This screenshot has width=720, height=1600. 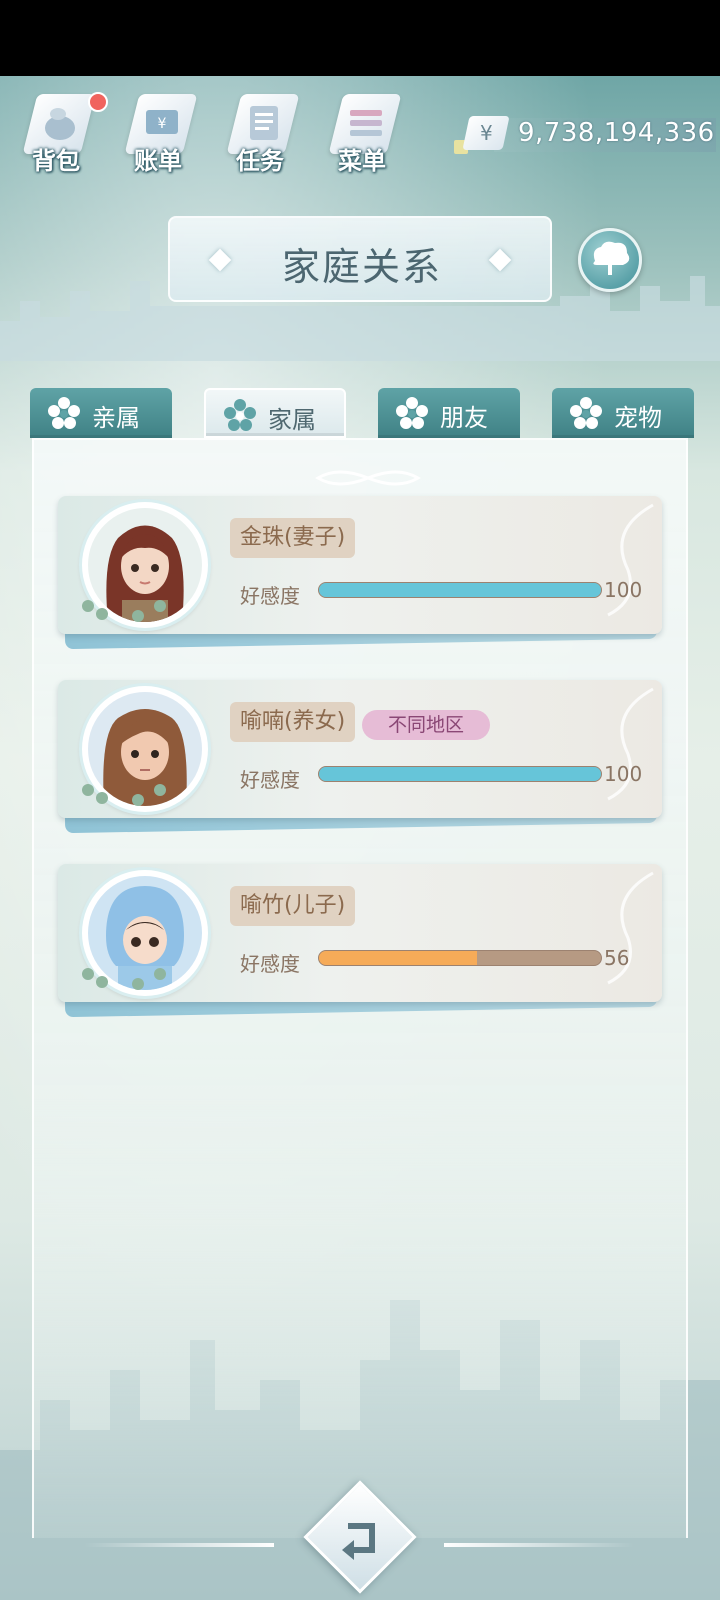 What do you see at coordinates (426, 725) in the screenshot?
I see `region-badge: 不同地区` at bounding box center [426, 725].